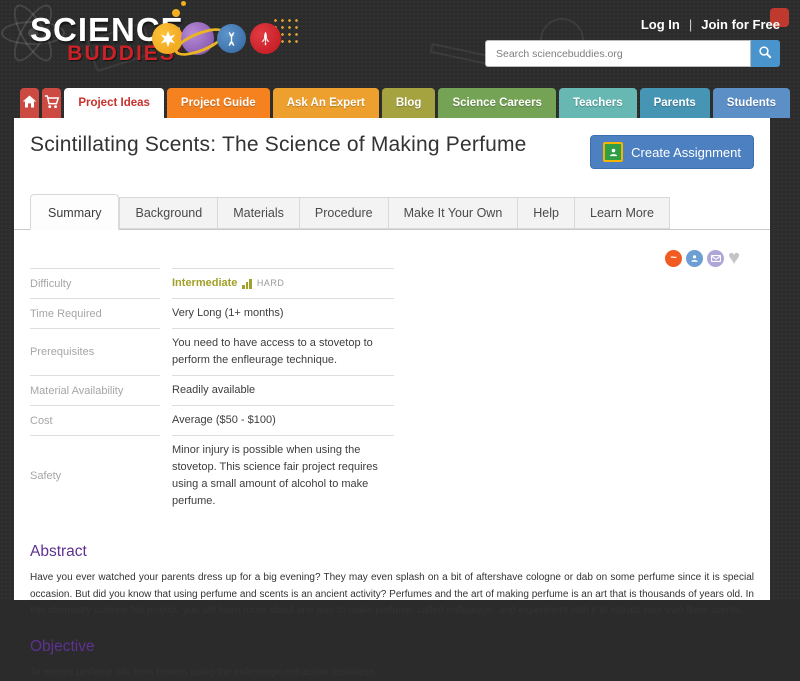  Describe the element at coordinates (470, 610) in the screenshot. I see `enfleurage-term: enfleurage` at that location.